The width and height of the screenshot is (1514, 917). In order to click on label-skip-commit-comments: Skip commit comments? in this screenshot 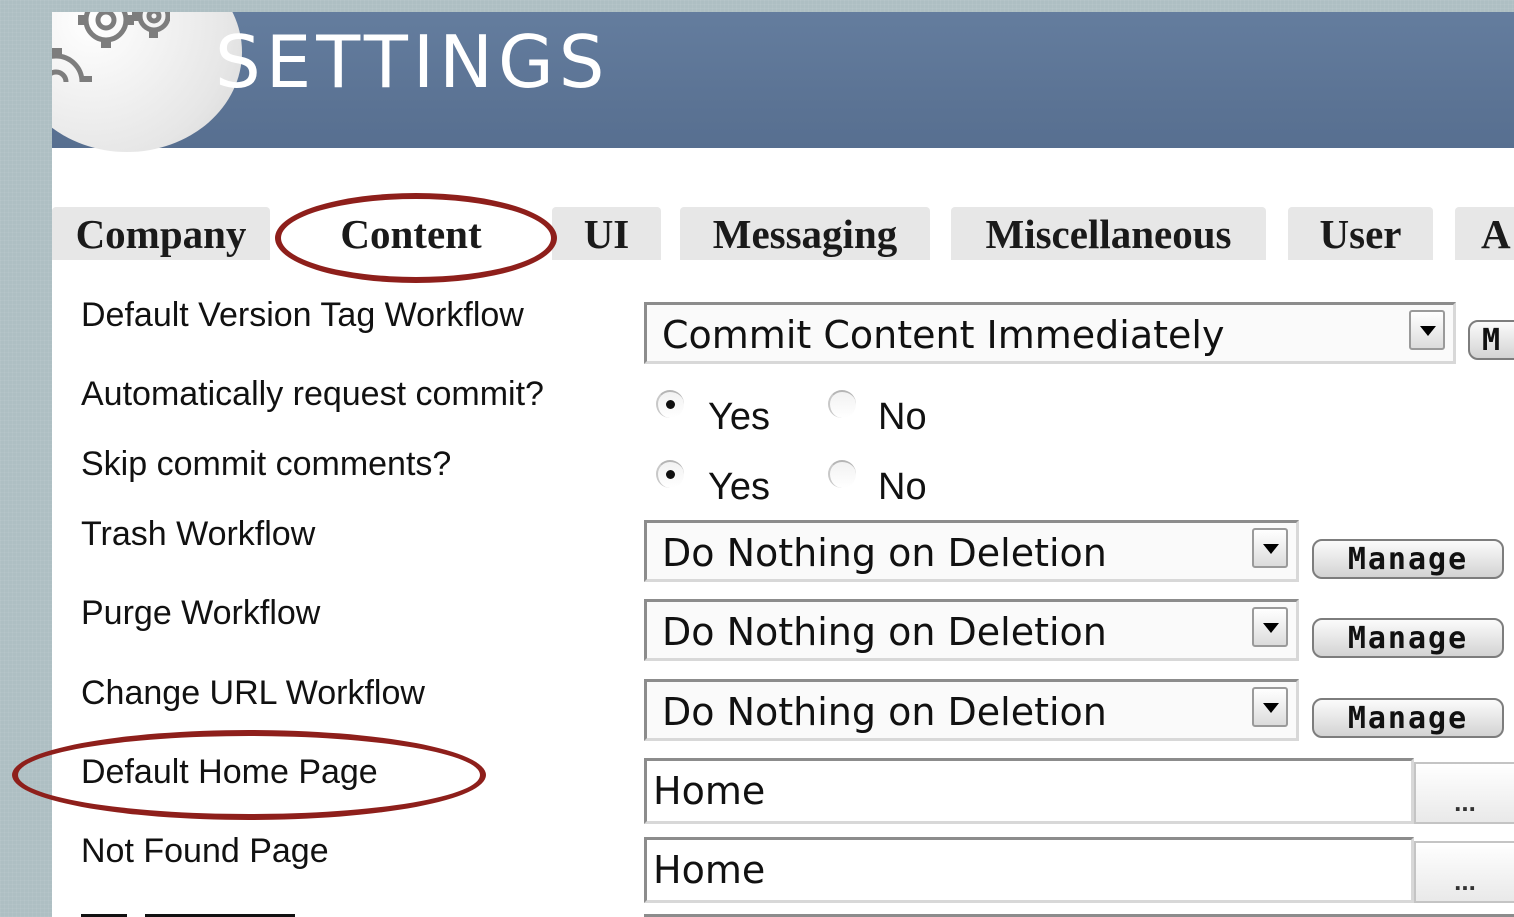, I will do `click(266, 464)`.